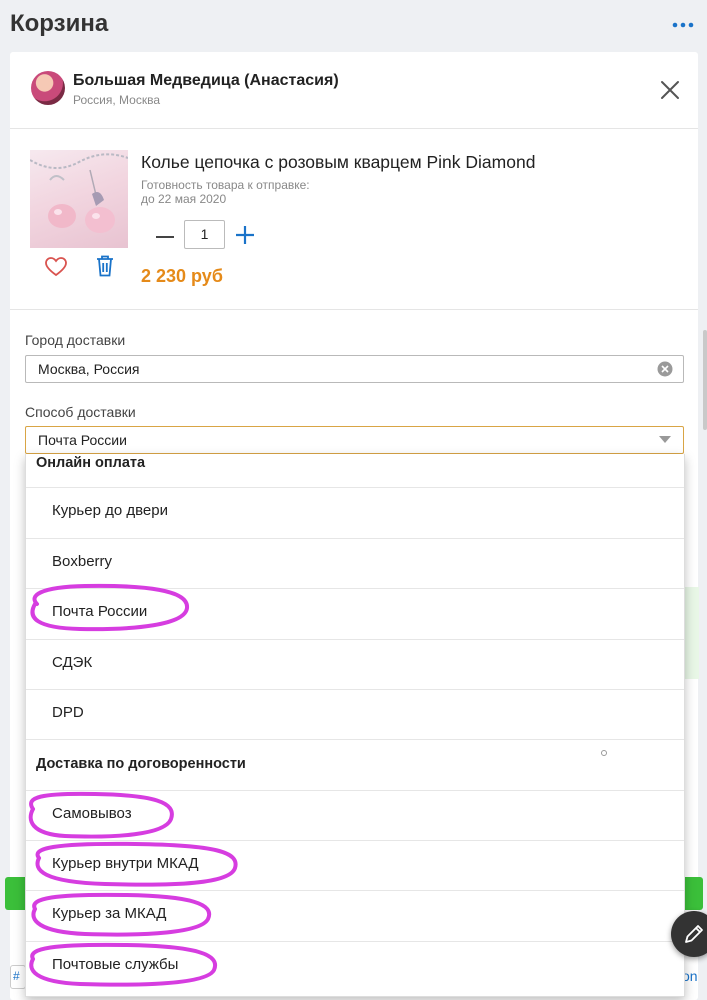 This screenshot has width=707, height=1000. I want to click on trash-icon, so click(105, 266).